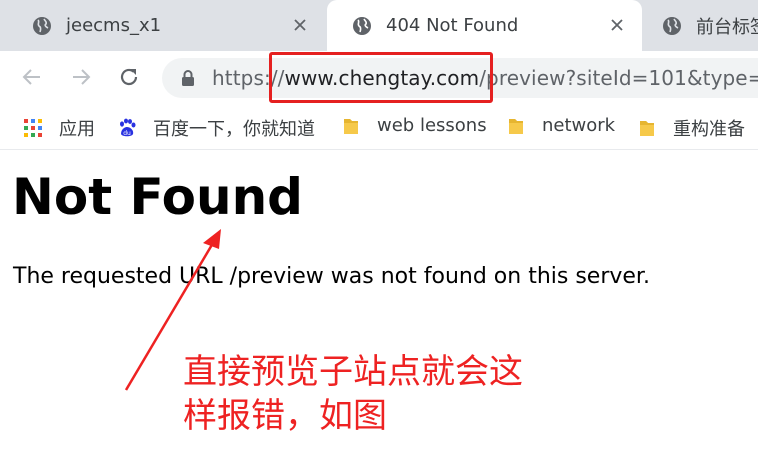 Image resolution: width=758 pixels, height=472 pixels. Describe the element at coordinates (285, 416) in the screenshot. I see `annotation-line-2: 样报错，如图` at that location.